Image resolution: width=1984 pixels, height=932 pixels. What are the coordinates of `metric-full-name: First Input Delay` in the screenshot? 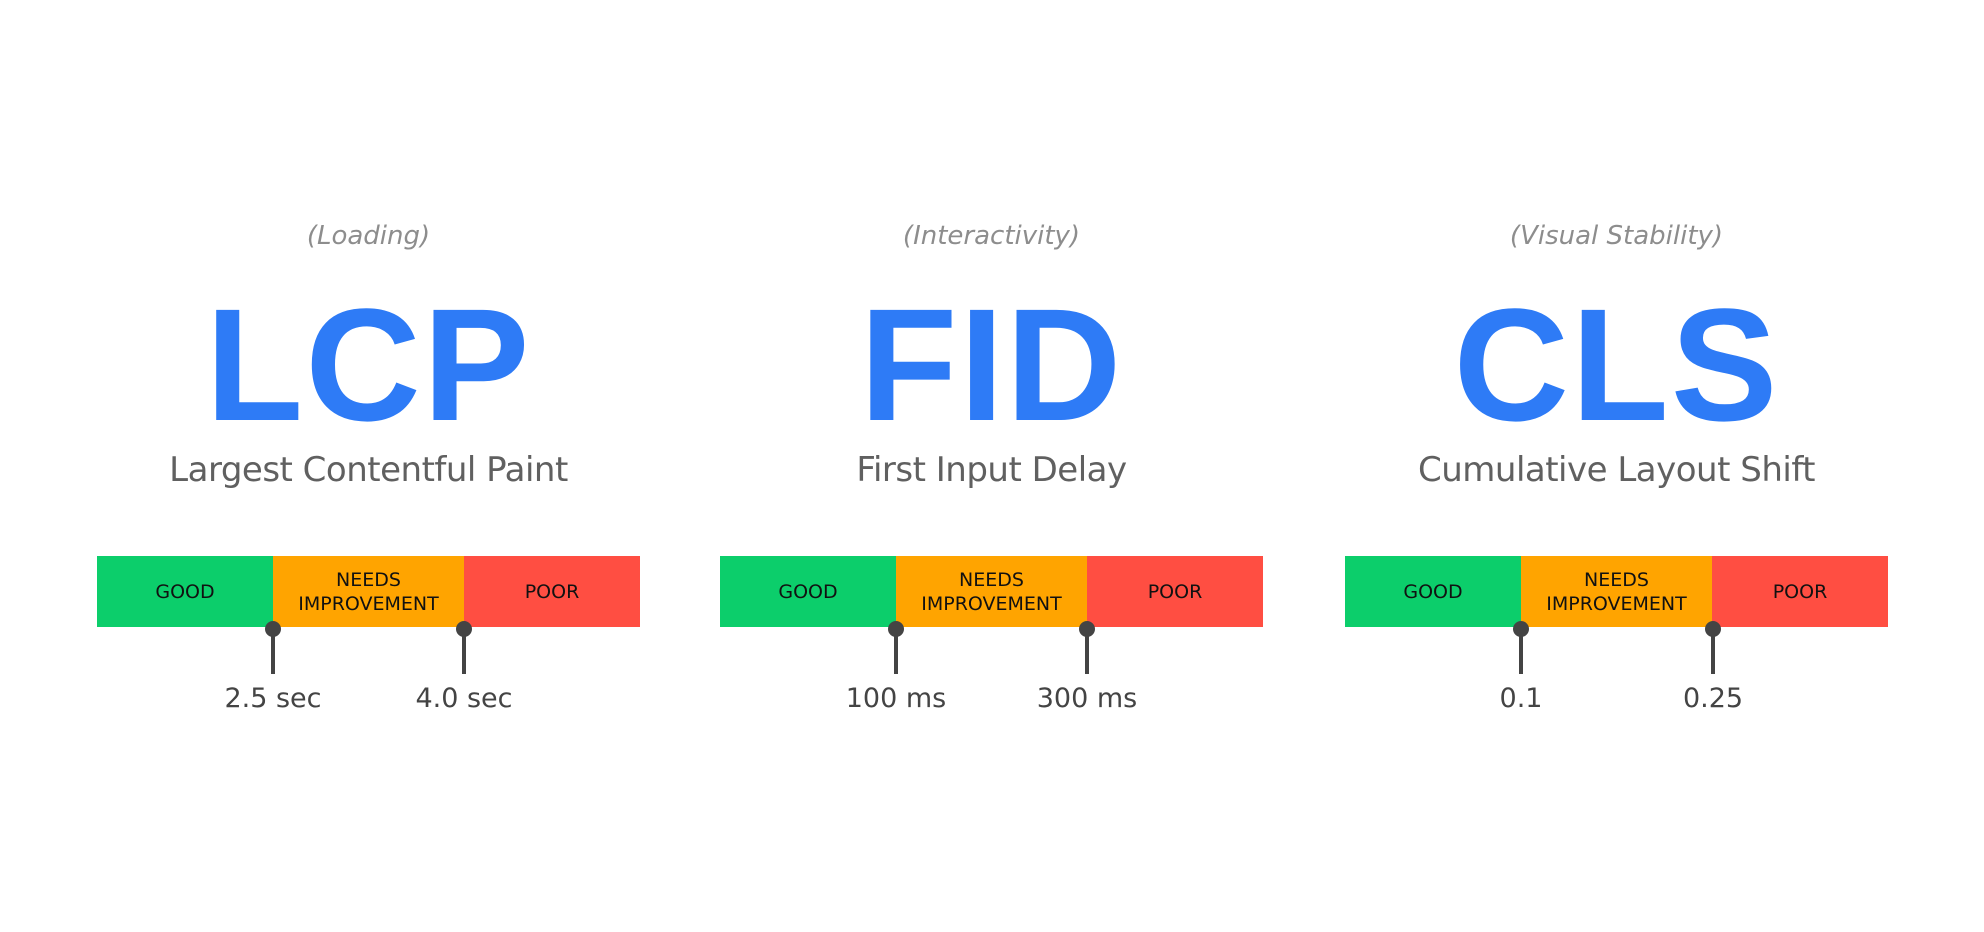 It's located at (991, 470).